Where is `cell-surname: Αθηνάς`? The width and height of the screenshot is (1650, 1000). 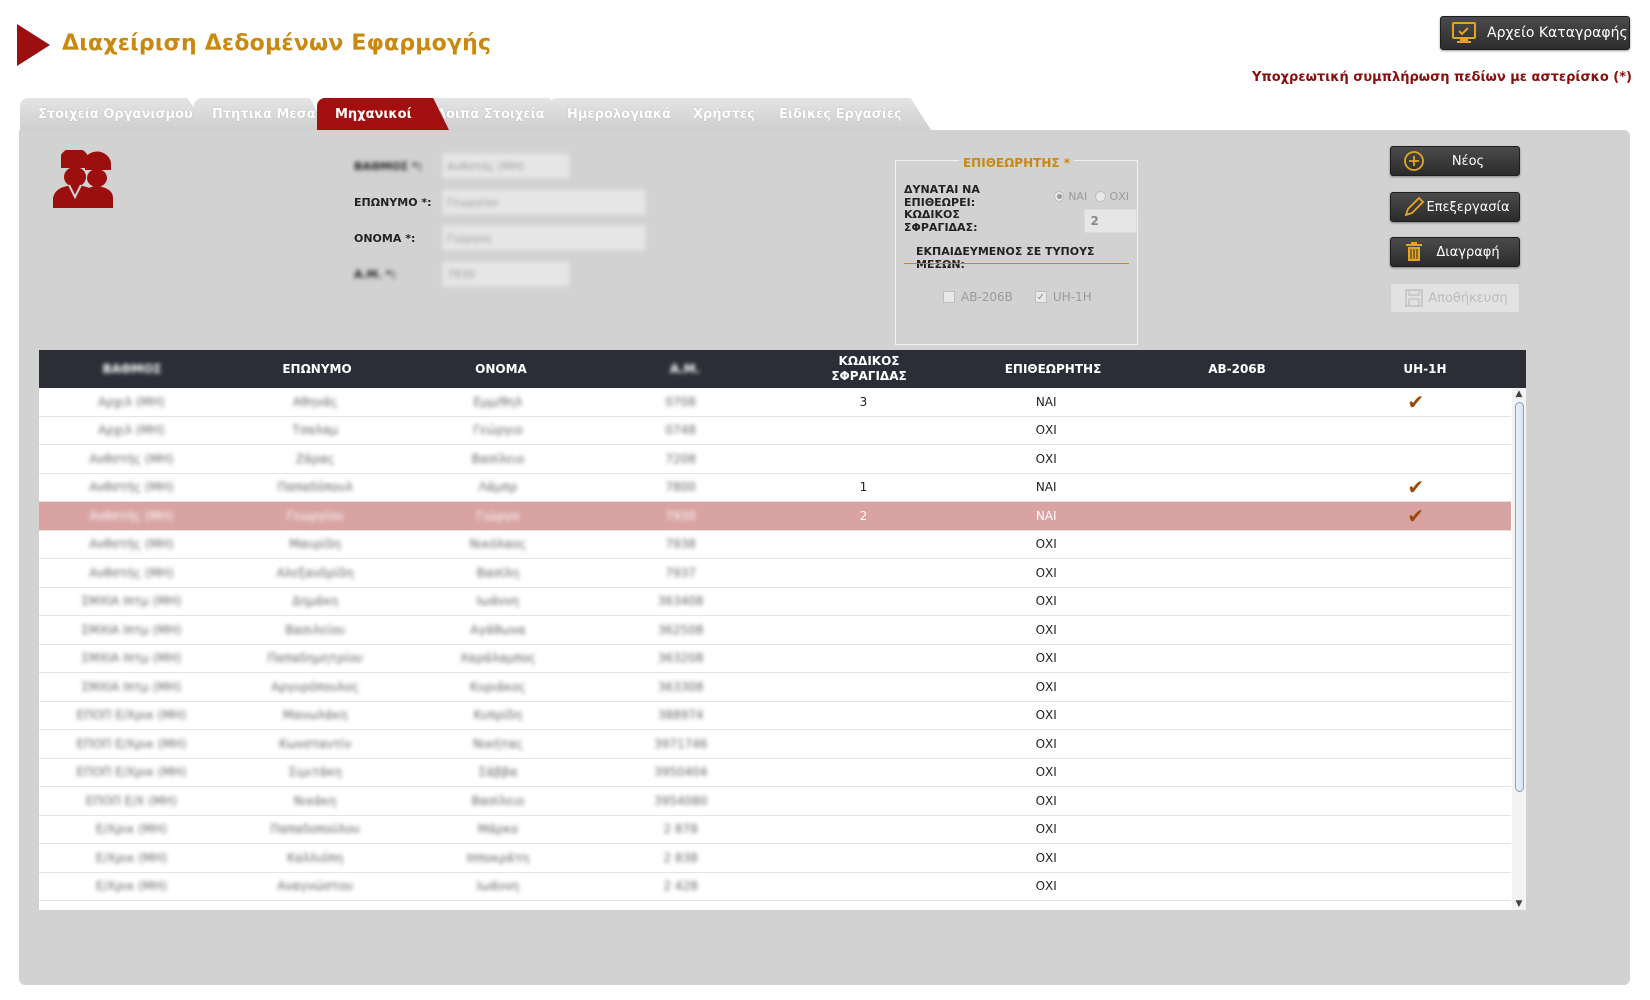
cell-surname: Αθηνάς is located at coordinates (315, 401).